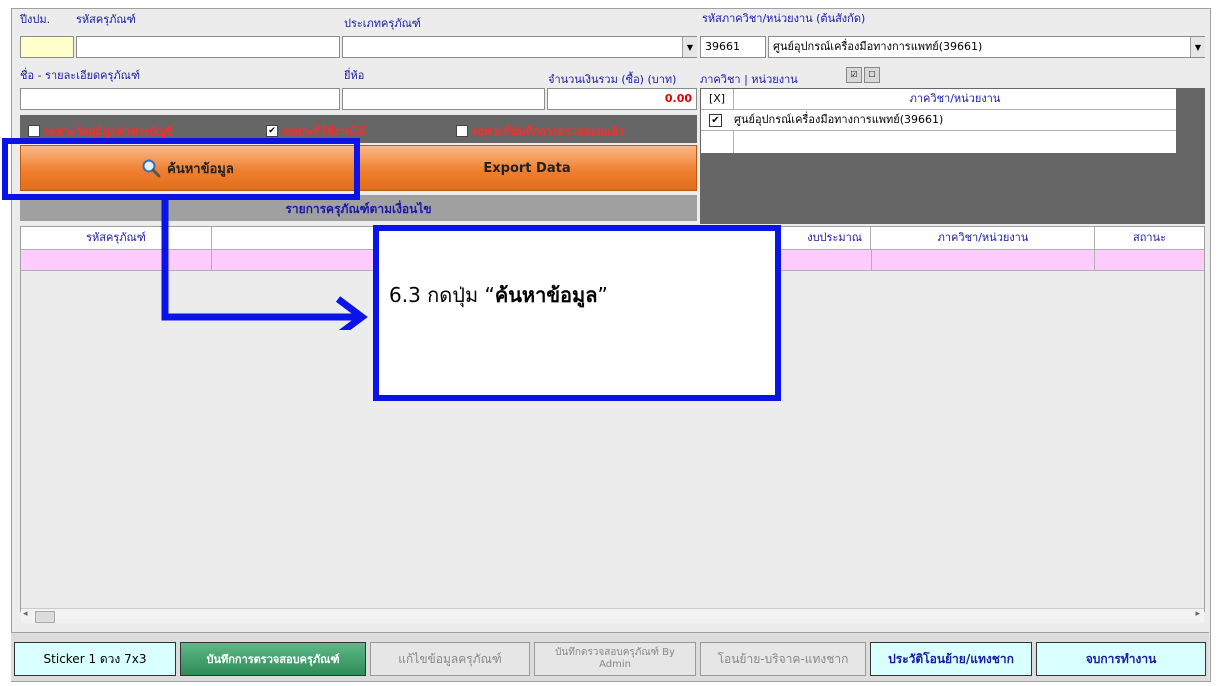 The height and width of the screenshot is (686, 1220). I want to click on transfer-history-button-label: ประวัติโอนย้าย/แทงชาก, so click(951, 658).